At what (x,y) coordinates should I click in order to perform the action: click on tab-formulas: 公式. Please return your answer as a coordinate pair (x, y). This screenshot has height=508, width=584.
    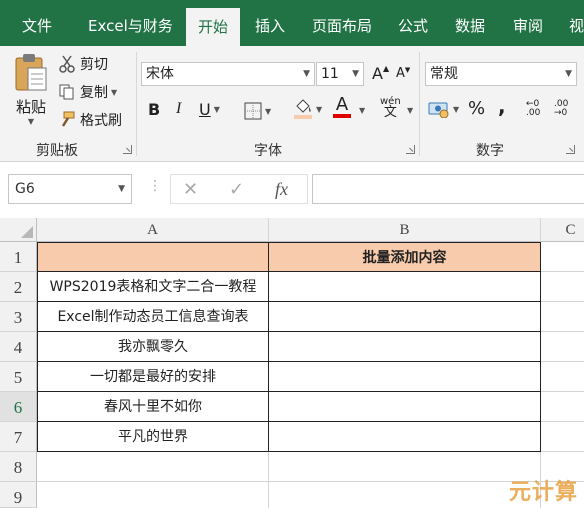
    Looking at the image, I should click on (413, 23).